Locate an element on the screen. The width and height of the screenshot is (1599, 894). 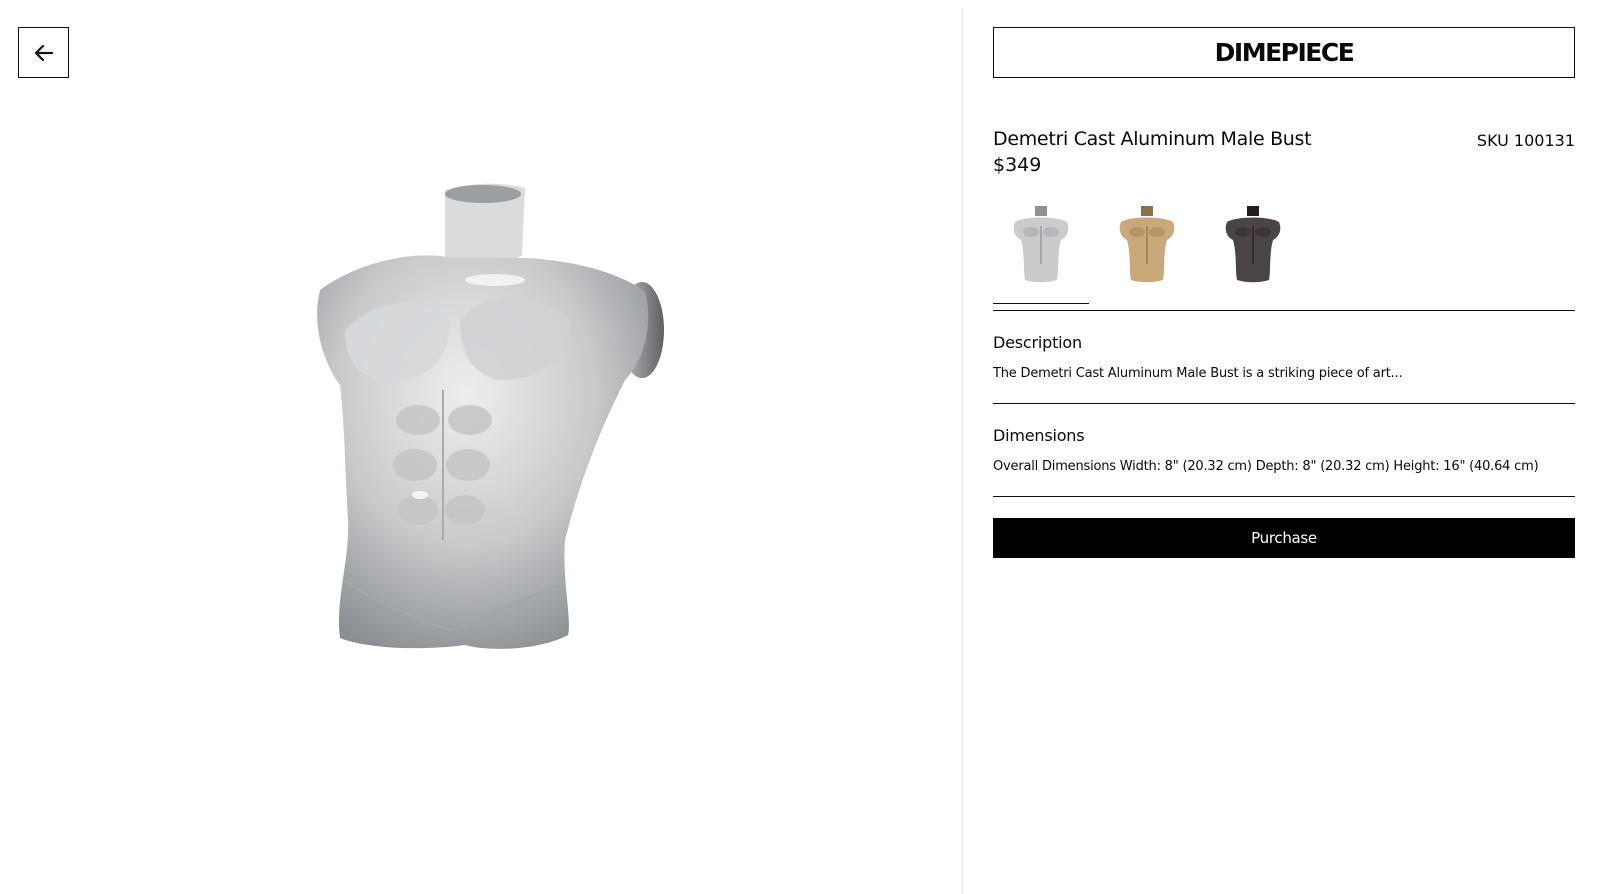
product-sku: SKU 100131 is located at coordinates (1525, 140).